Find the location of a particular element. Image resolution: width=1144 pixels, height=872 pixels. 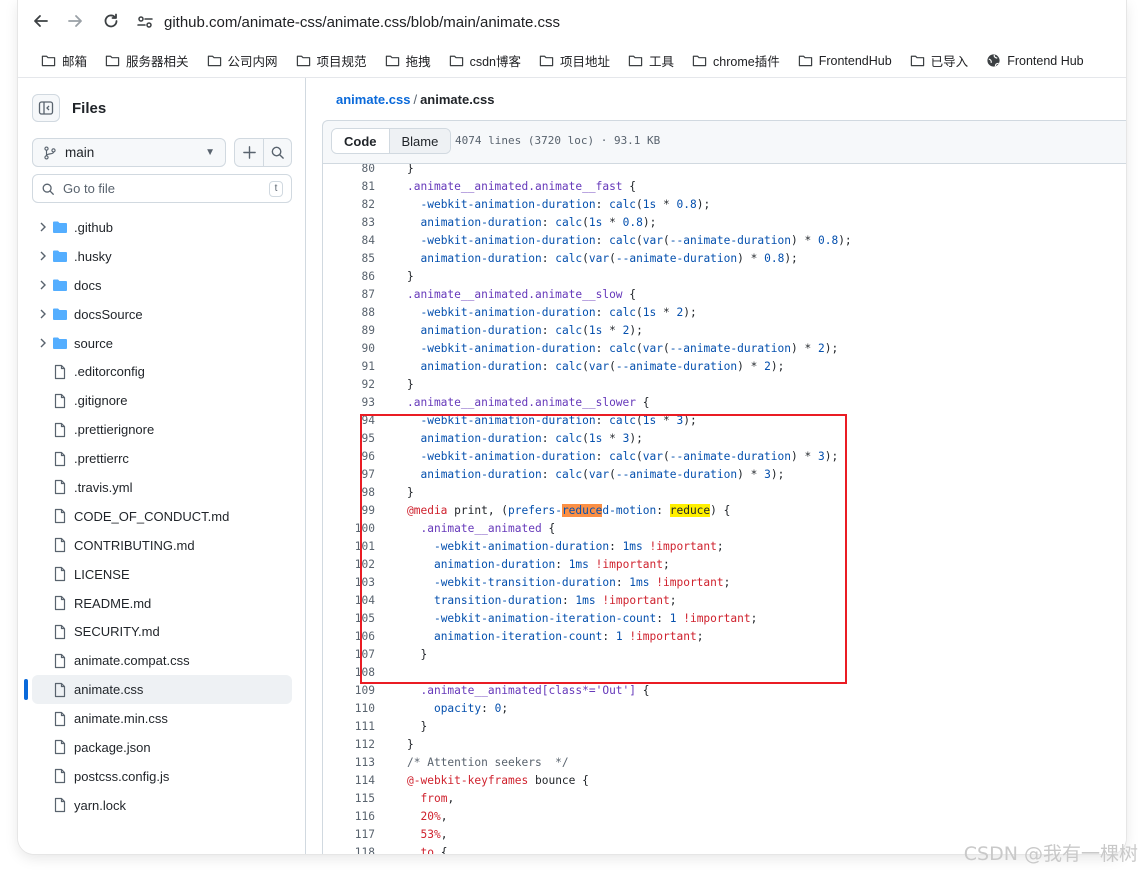

file-tree-item: SECURITY.md is located at coordinates (162, 631).